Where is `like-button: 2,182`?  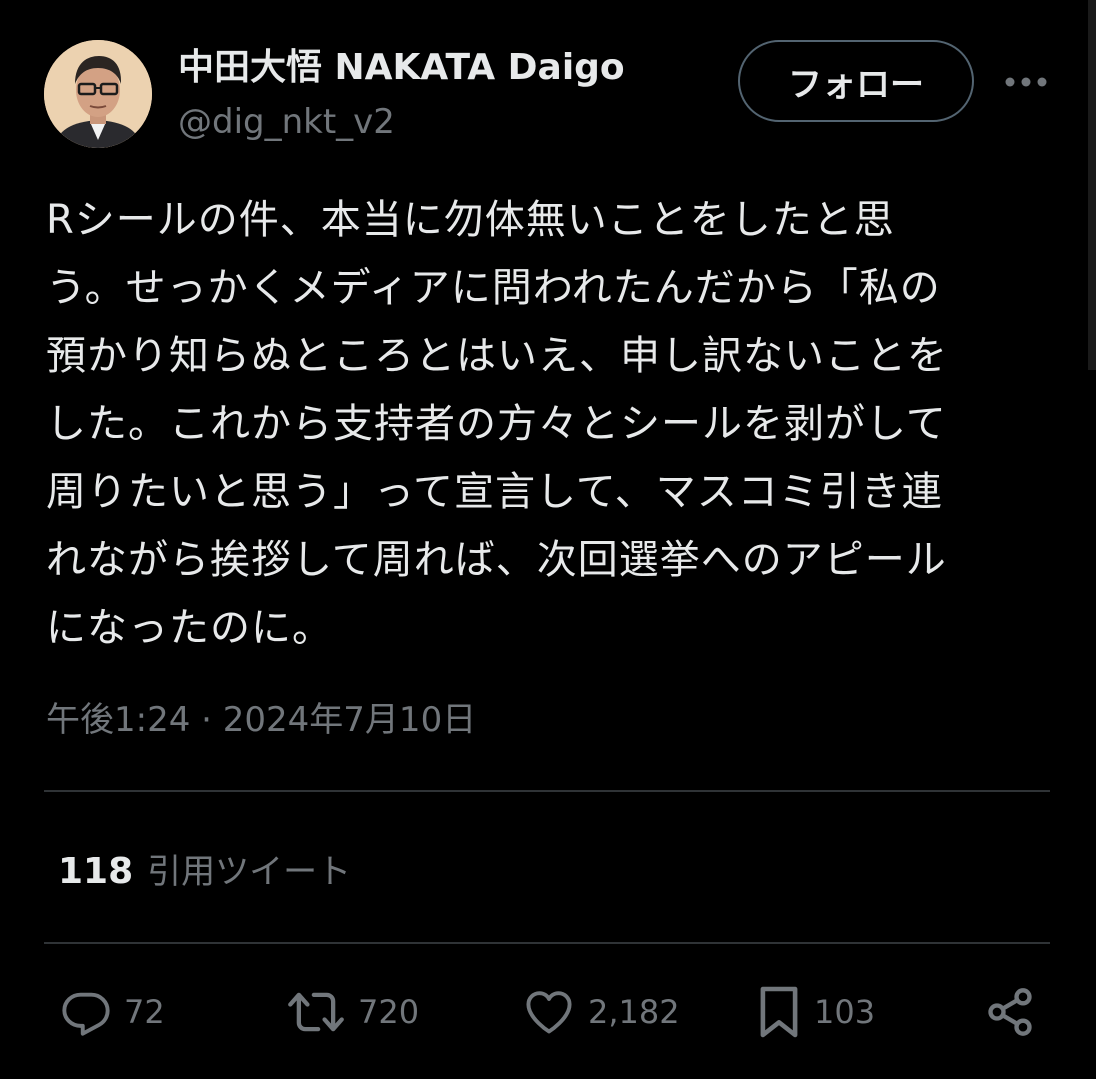 like-button: 2,182 is located at coordinates (601, 1012).